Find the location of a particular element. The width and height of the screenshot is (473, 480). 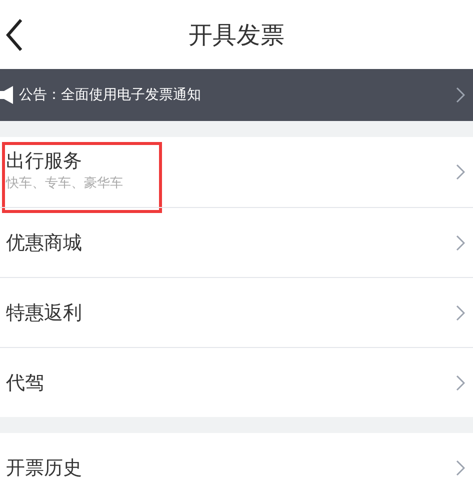

notice-text: 公告：全面使用电子发票通知 is located at coordinates (110, 95).